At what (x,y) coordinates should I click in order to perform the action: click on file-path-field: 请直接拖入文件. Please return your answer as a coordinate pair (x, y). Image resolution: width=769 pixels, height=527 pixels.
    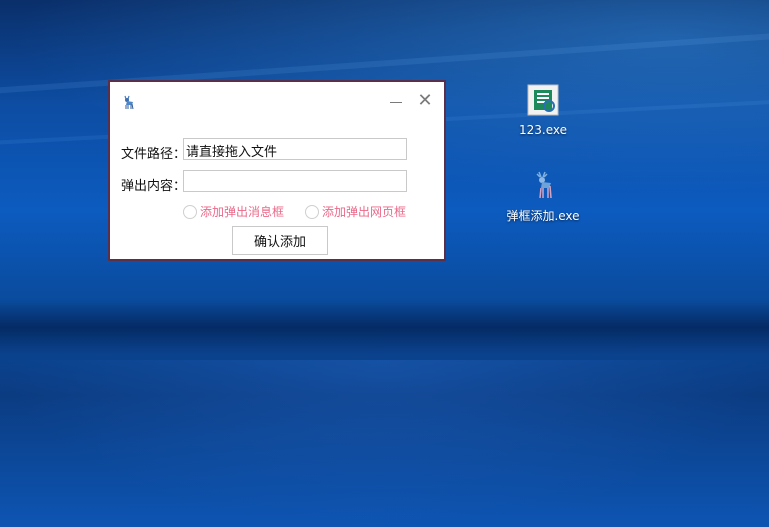
    Looking at the image, I should click on (295, 149).